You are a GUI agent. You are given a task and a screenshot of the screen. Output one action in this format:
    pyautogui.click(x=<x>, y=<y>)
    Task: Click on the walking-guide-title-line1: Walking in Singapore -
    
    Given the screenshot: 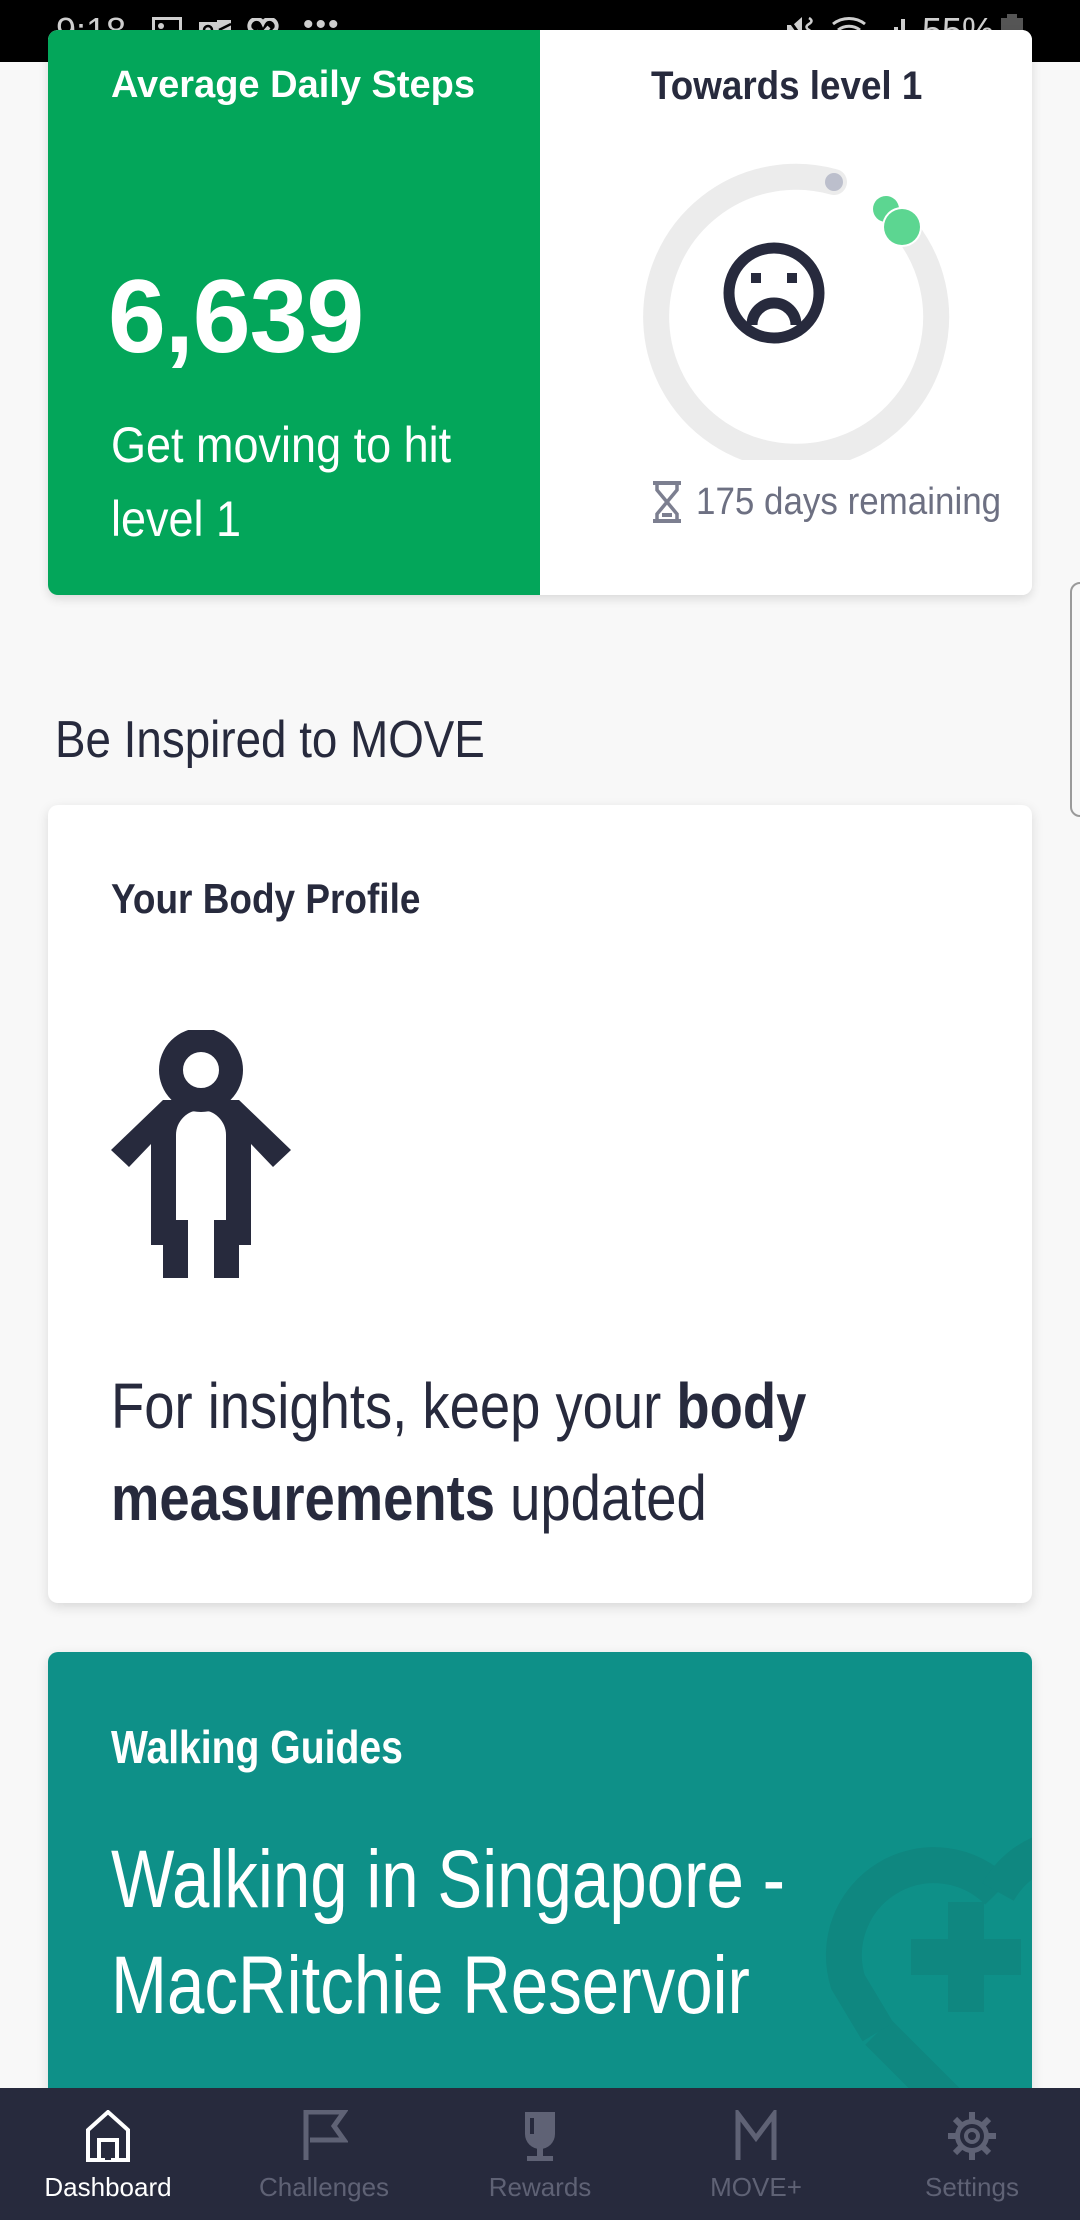 What is the action you would take?
    pyautogui.click(x=448, y=1879)
    